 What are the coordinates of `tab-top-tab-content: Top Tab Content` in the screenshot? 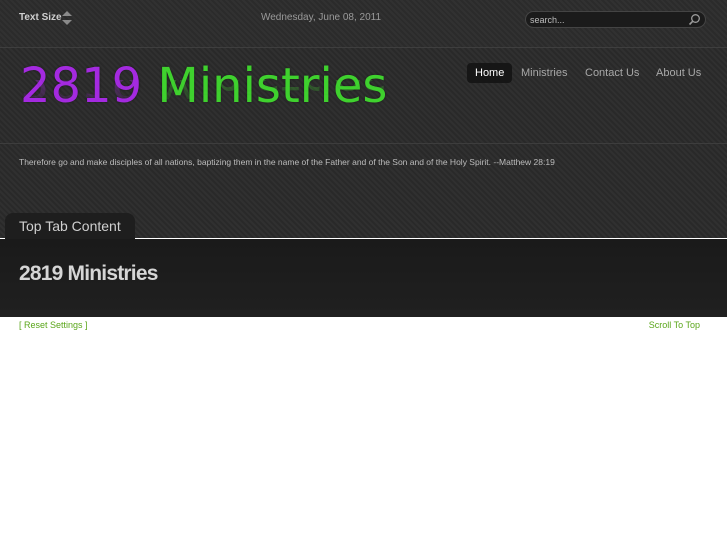 It's located at (70, 226).